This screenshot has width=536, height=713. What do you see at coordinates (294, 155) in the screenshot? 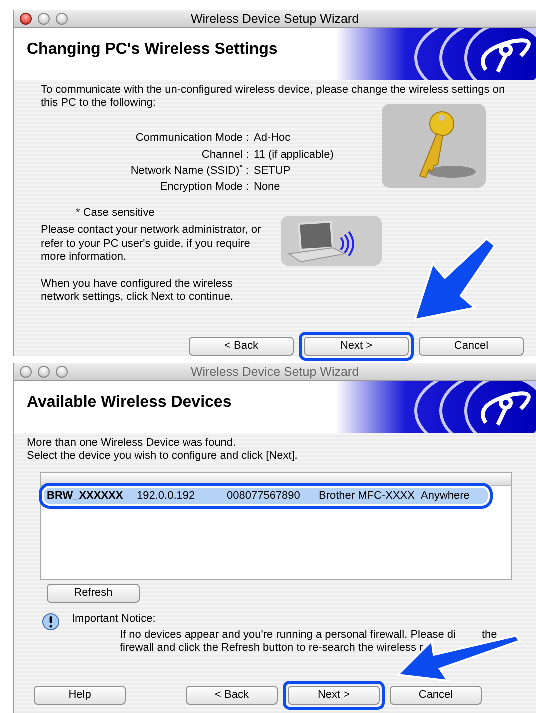
I see `setting-value: 11 (if applicable)` at bounding box center [294, 155].